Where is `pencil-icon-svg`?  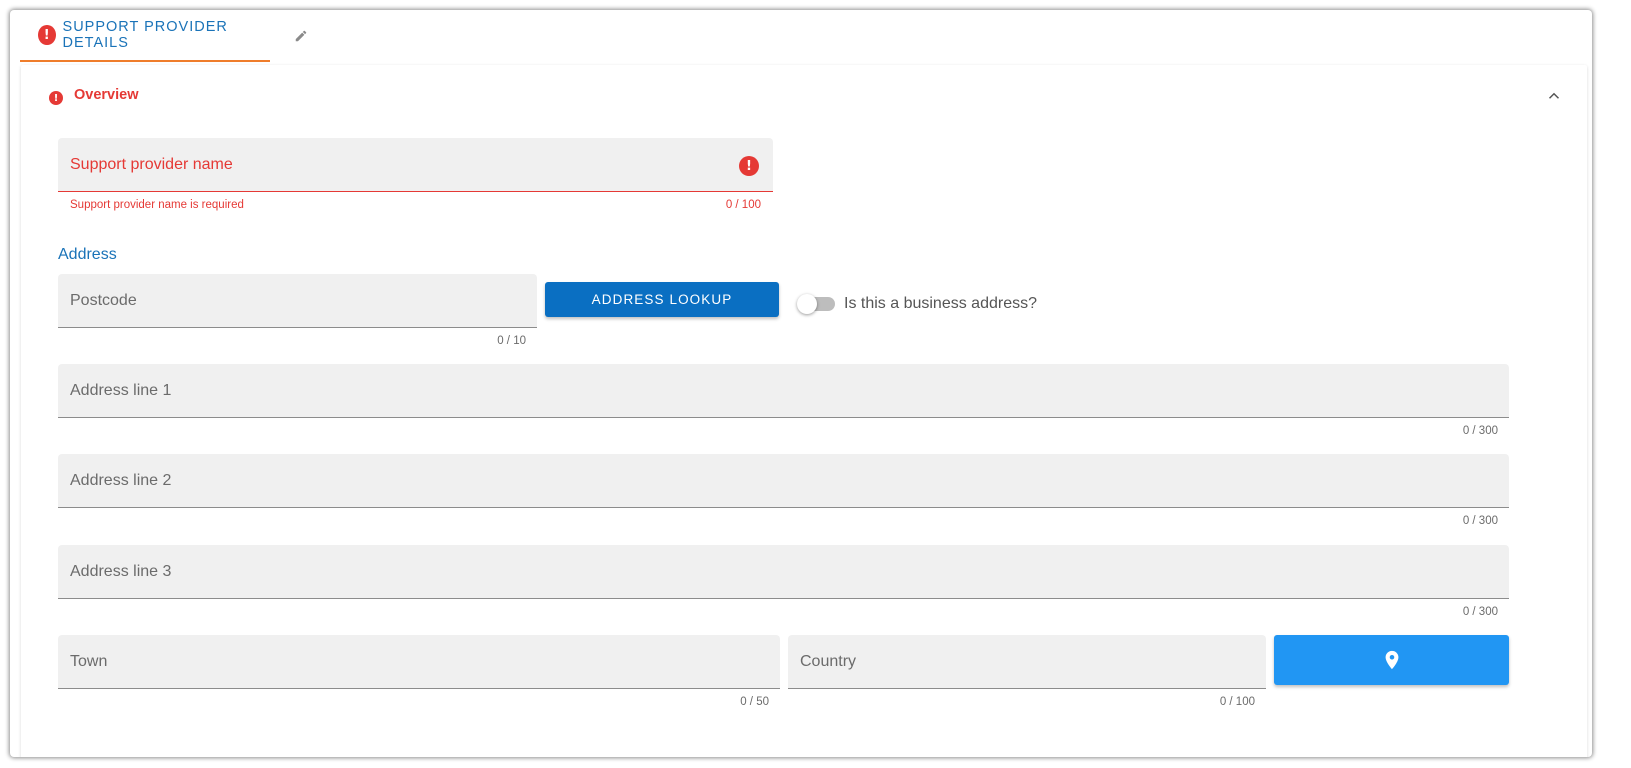 pencil-icon-svg is located at coordinates (301, 36).